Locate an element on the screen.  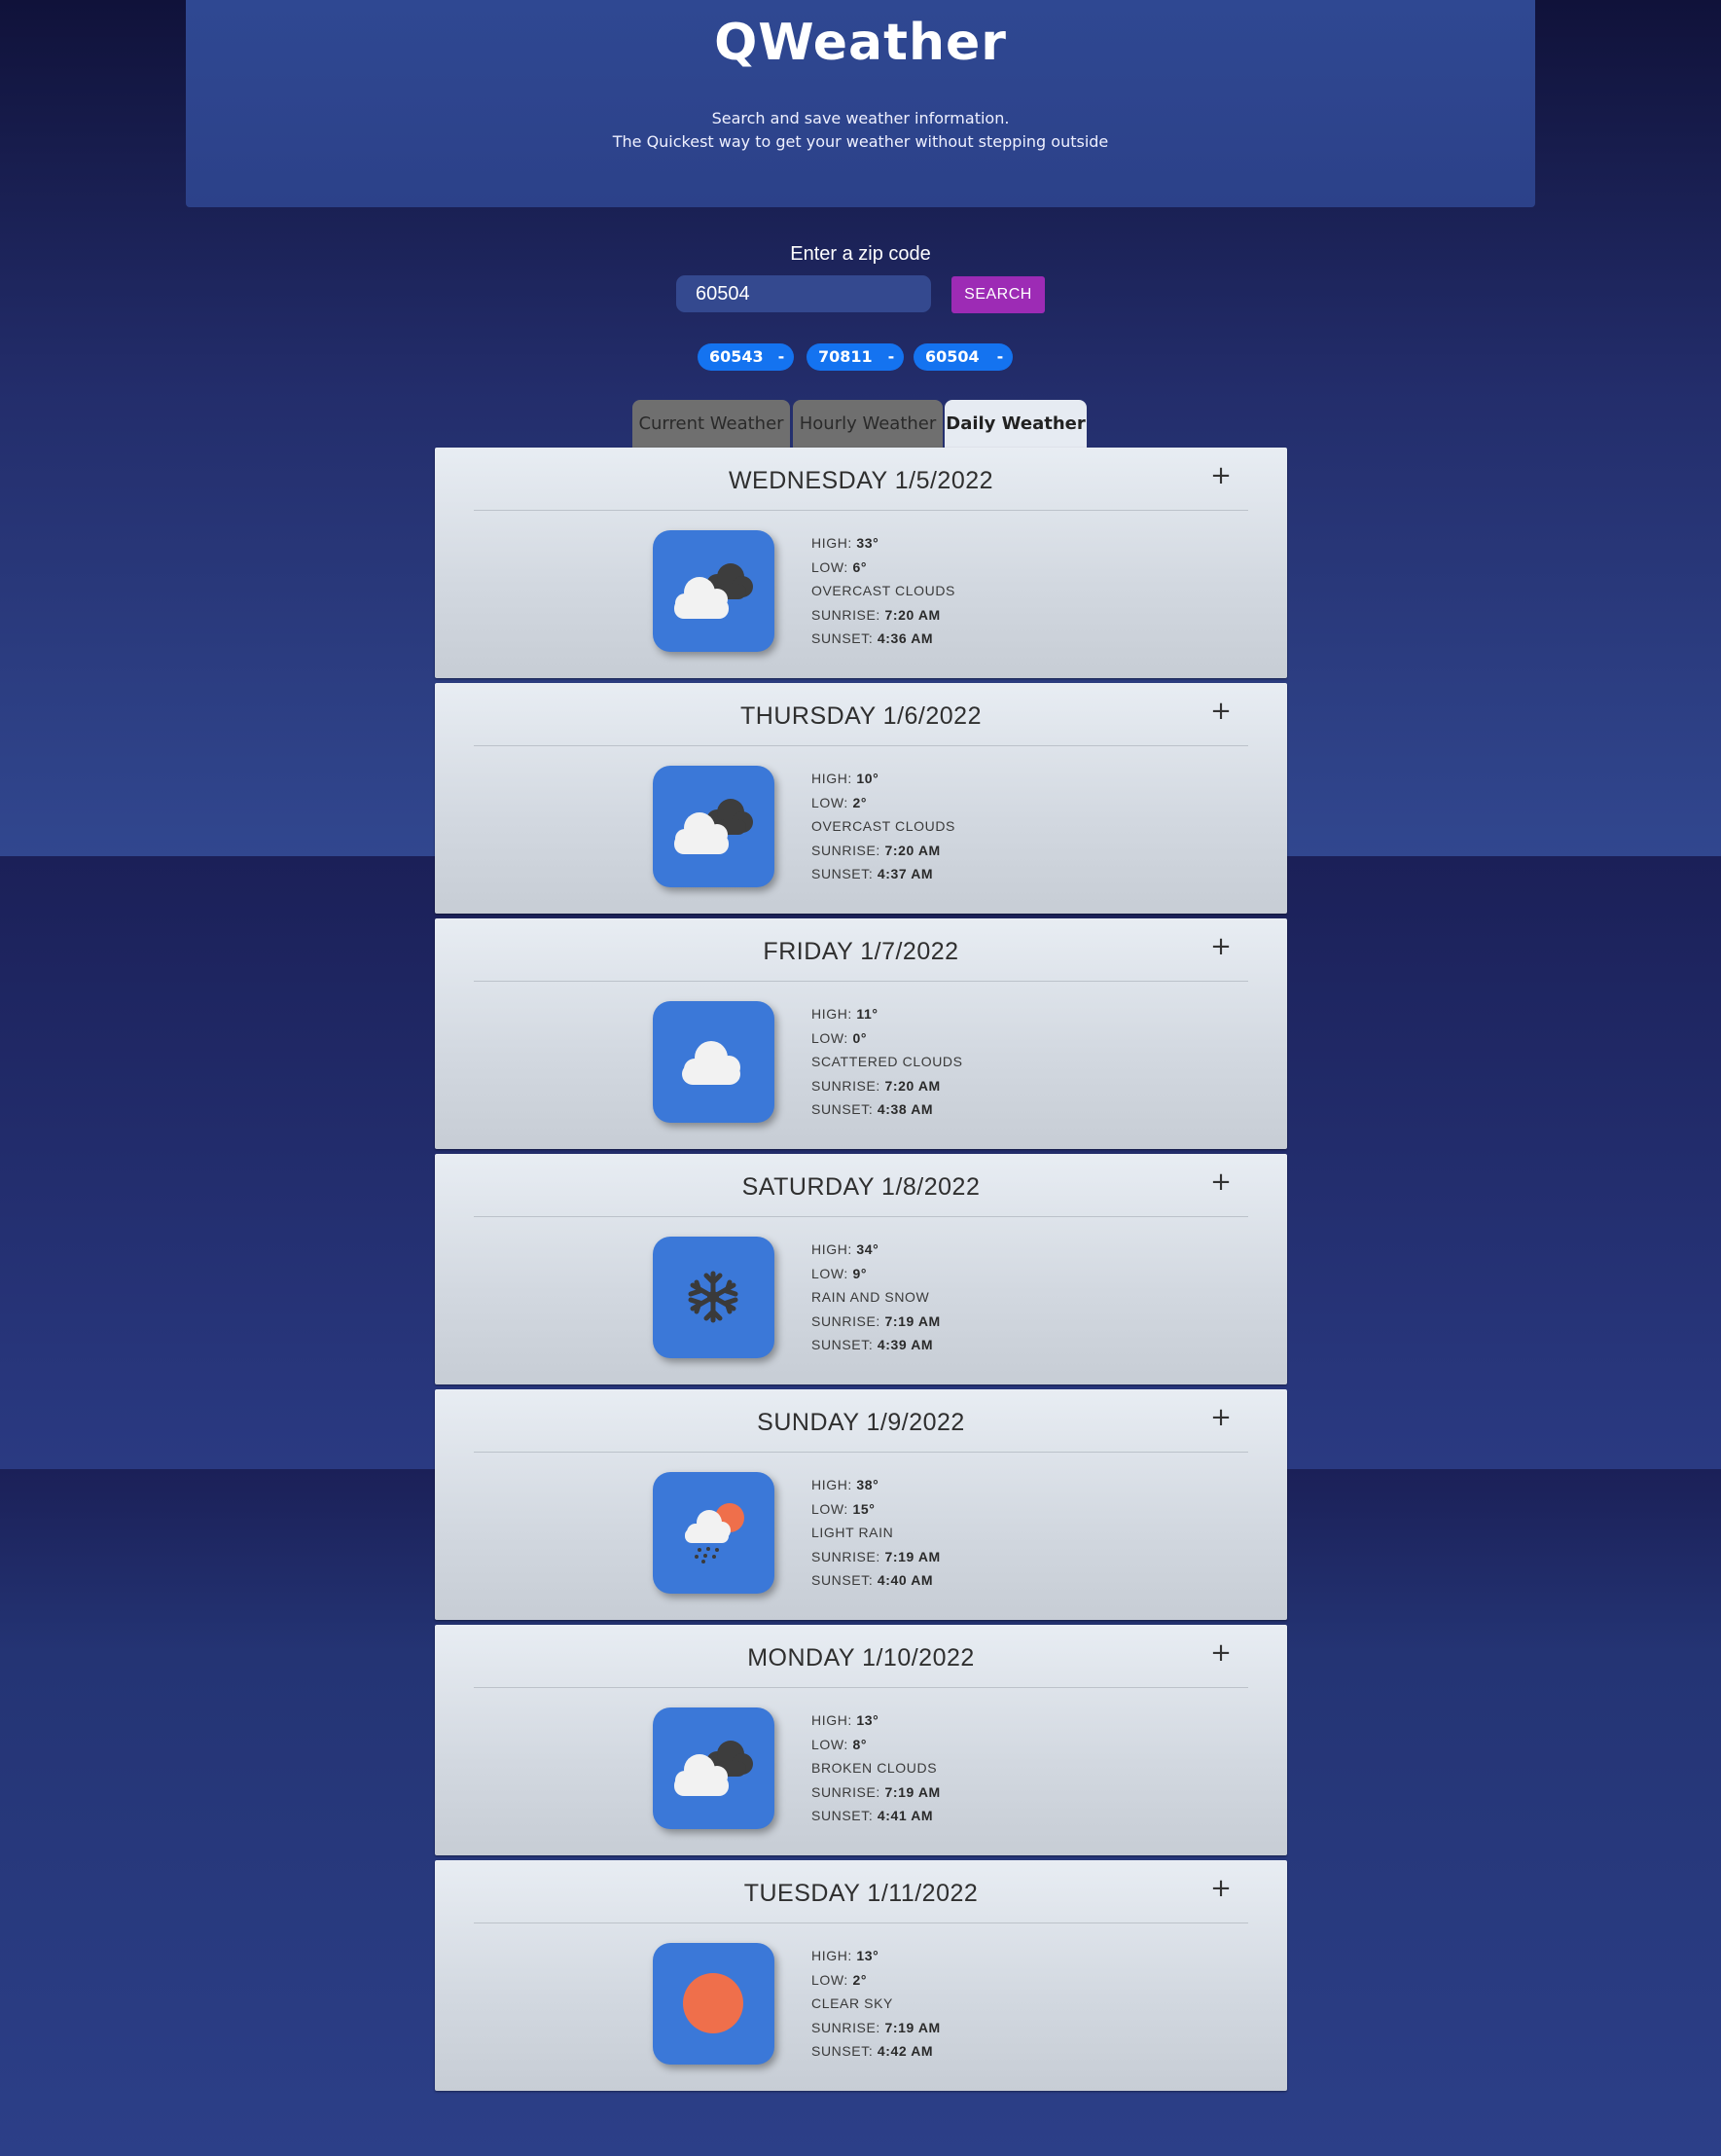
low-temp: 0° is located at coordinates (860, 1037).